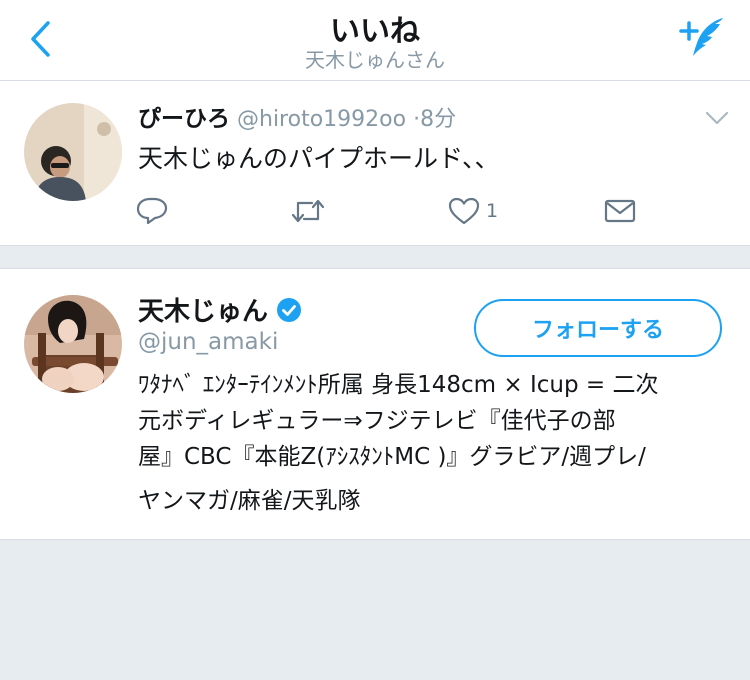  I want to click on reply-button, so click(152, 211).